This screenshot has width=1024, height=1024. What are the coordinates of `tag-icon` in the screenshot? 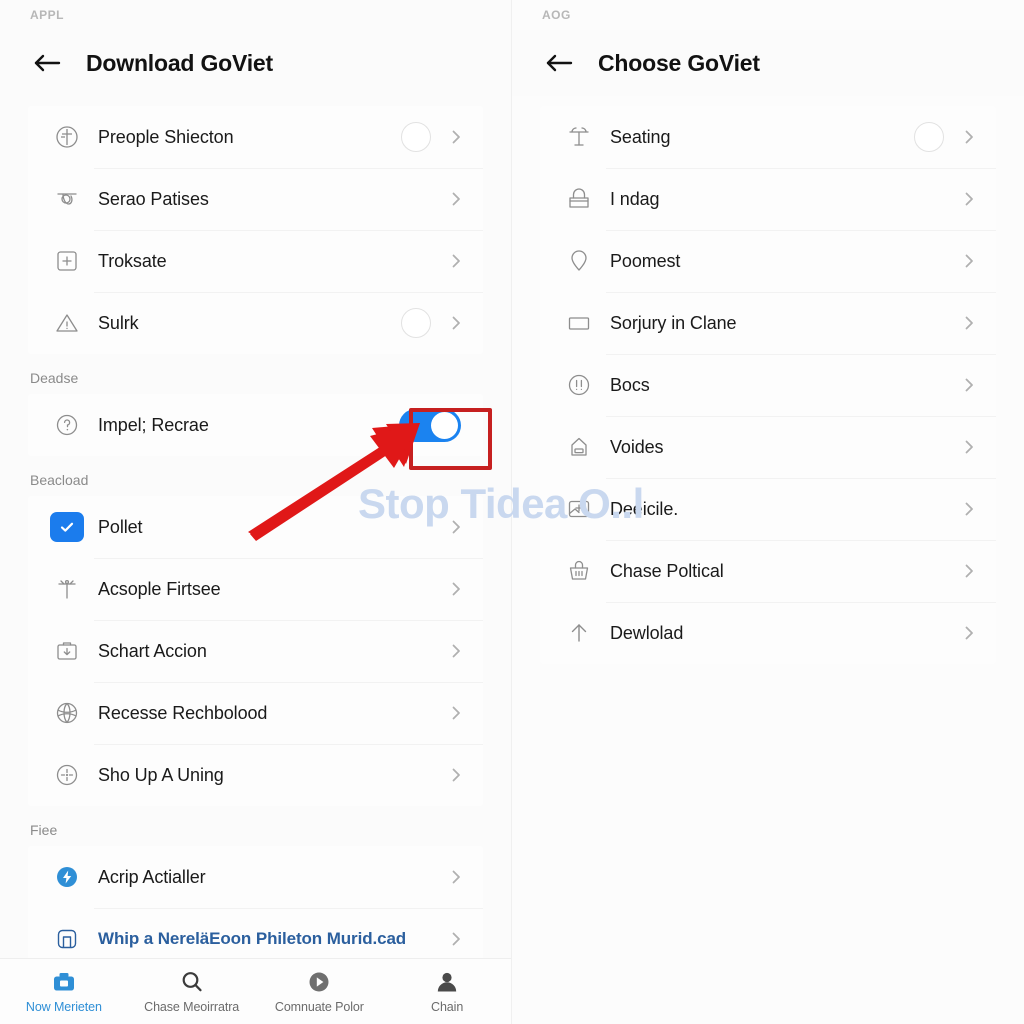 It's located at (579, 447).